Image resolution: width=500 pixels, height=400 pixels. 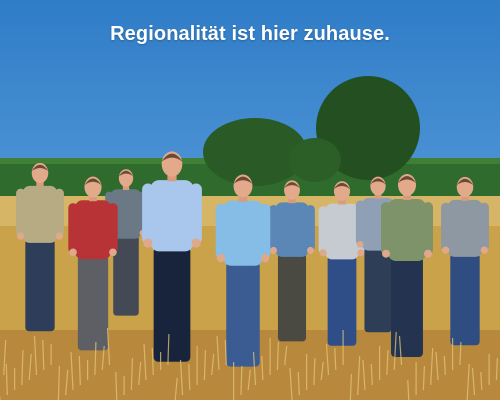 I want to click on tree-small, so click(x=315, y=160).